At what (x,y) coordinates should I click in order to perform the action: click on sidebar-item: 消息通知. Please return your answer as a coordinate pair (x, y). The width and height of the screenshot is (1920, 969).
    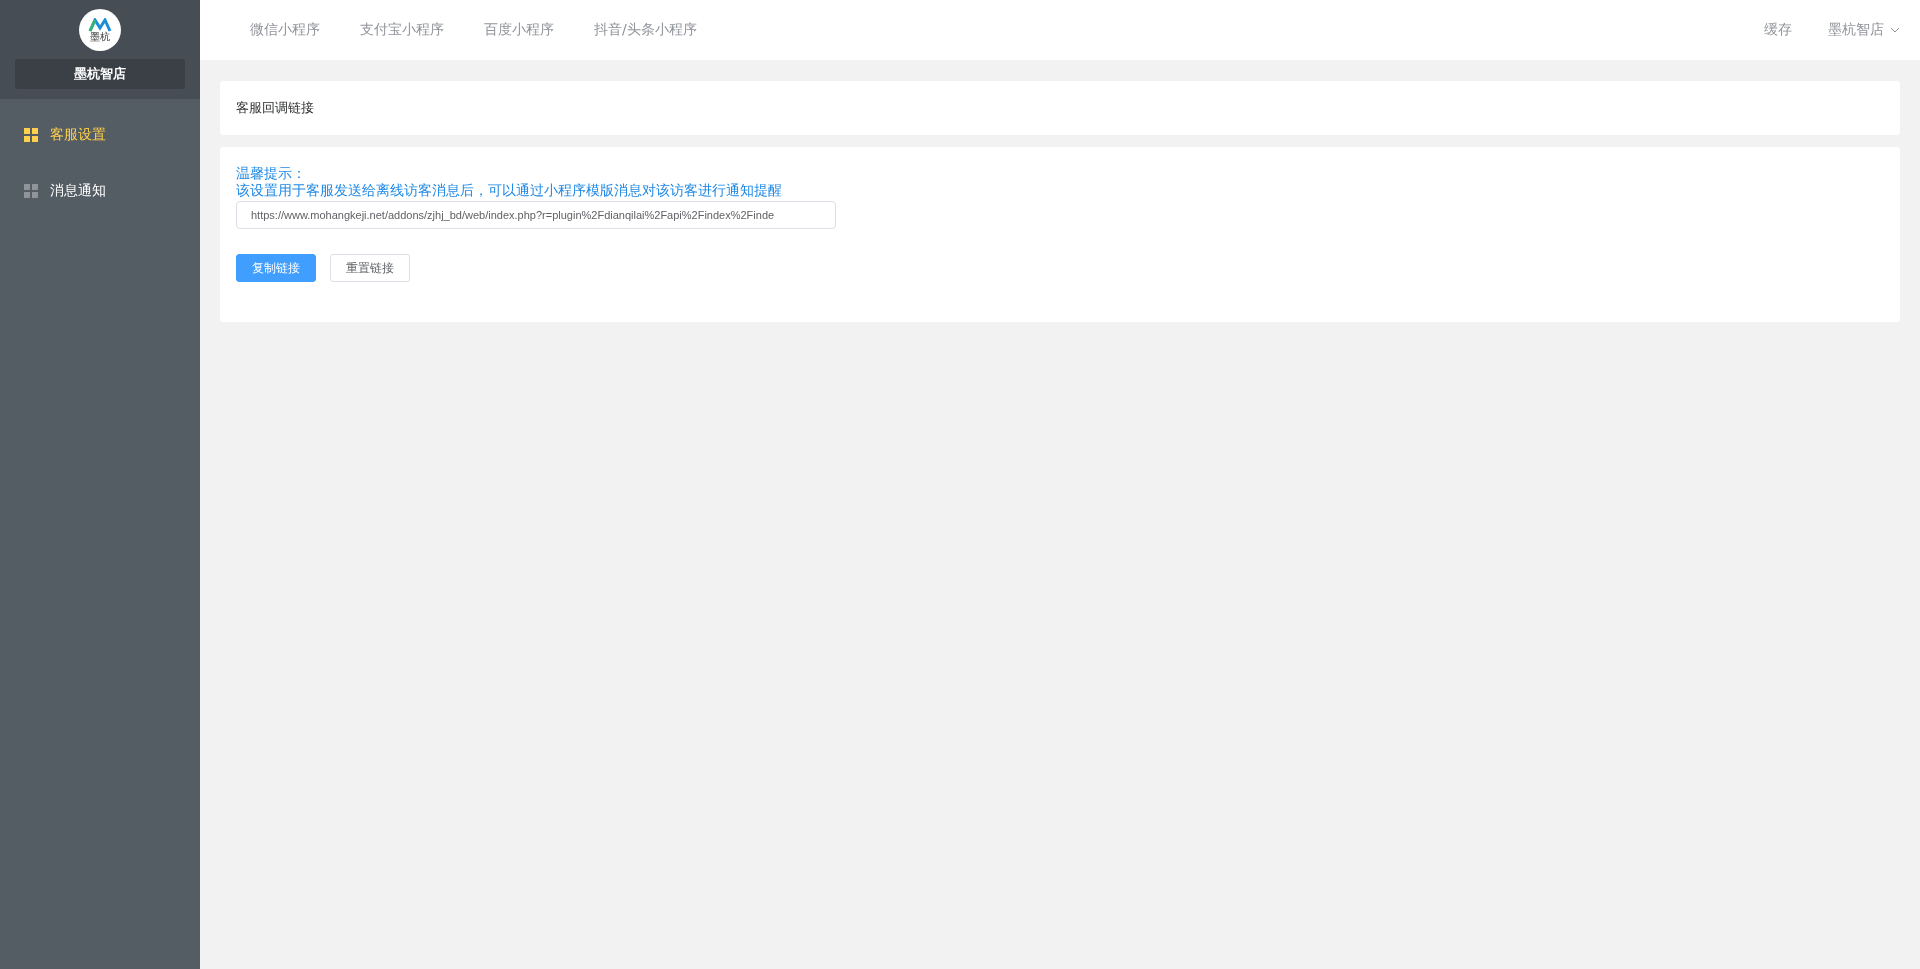
    Looking at the image, I should click on (100, 191).